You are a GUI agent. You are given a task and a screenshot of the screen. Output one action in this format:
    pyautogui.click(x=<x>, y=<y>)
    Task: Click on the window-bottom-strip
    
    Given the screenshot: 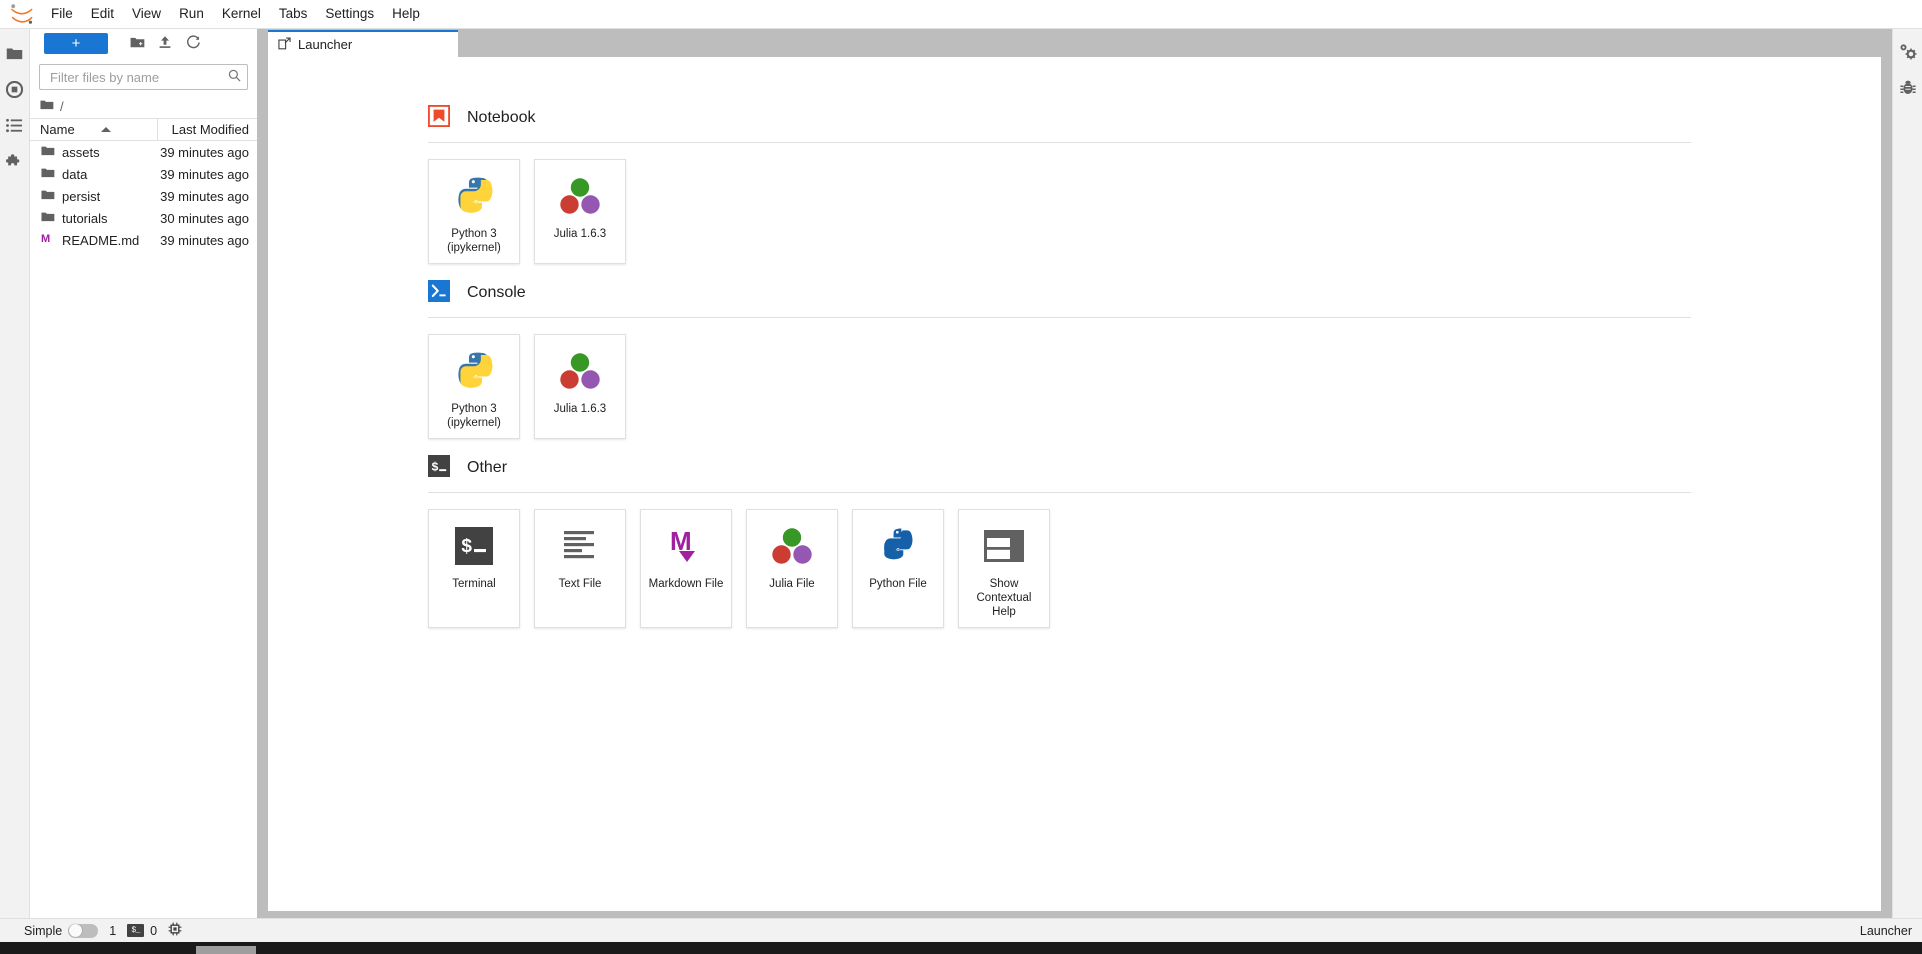 What is the action you would take?
    pyautogui.click(x=961, y=948)
    